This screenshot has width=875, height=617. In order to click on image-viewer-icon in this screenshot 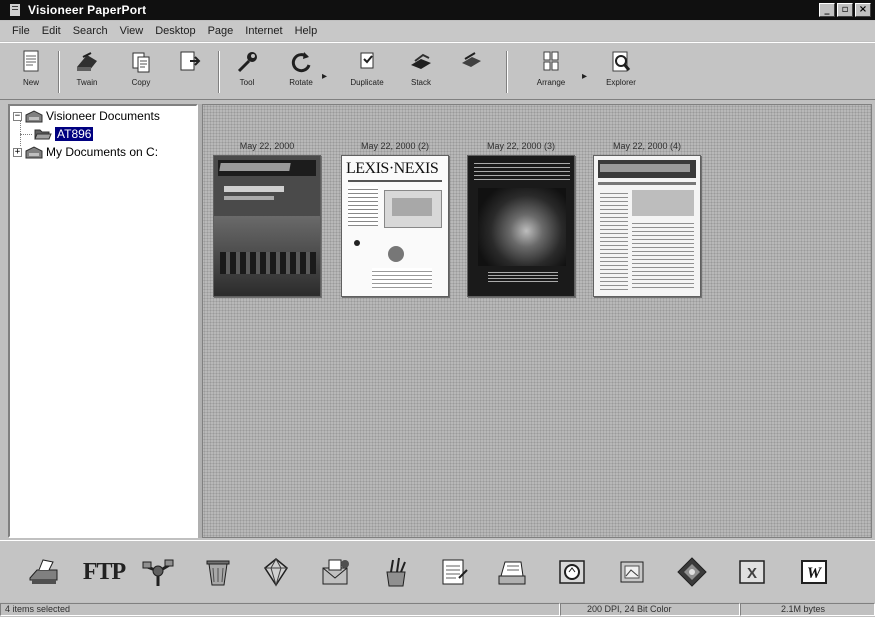, I will do `click(632, 572)`.